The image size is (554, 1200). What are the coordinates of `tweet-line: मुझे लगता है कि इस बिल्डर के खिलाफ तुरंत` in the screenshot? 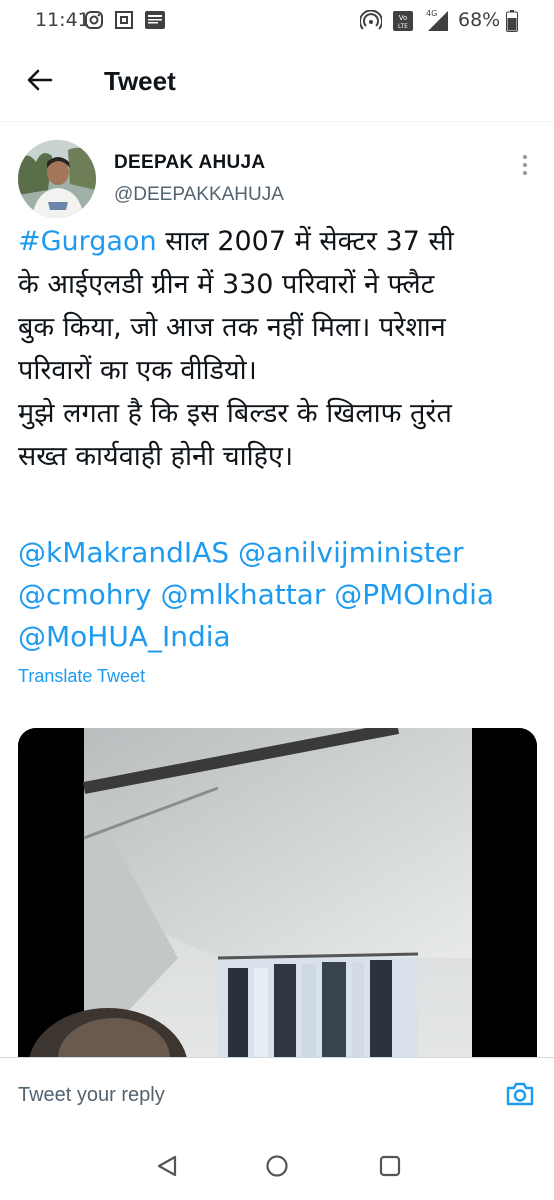 It's located at (235, 413).